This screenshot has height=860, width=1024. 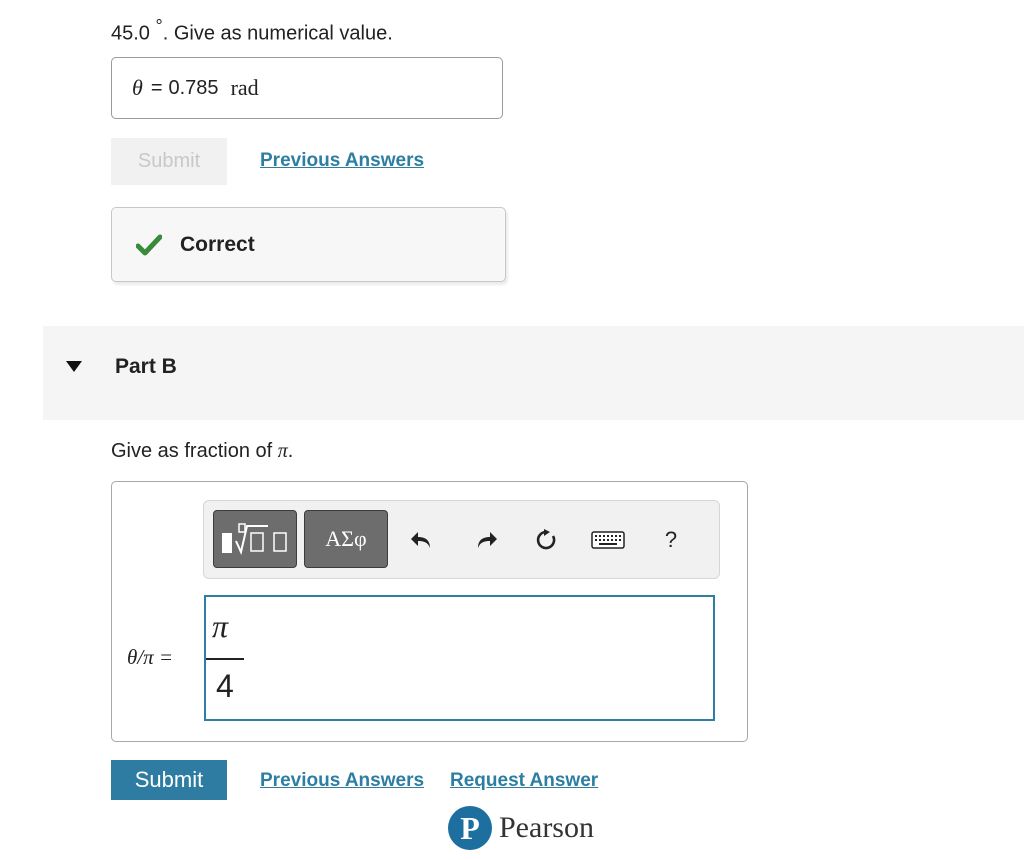 I want to click on fraction-denominator: 4, so click(x=225, y=686).